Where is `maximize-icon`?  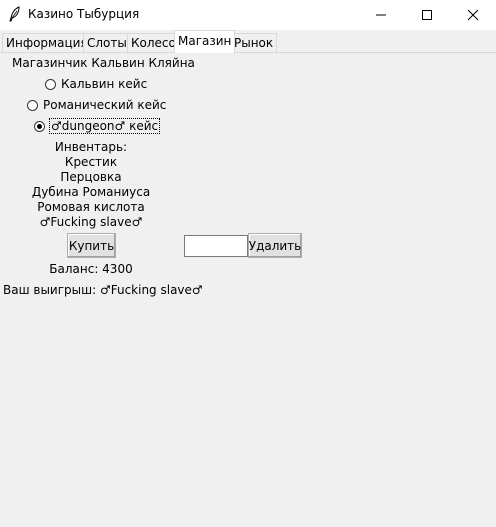 maximize-icon is located at coordinates (427, 15).